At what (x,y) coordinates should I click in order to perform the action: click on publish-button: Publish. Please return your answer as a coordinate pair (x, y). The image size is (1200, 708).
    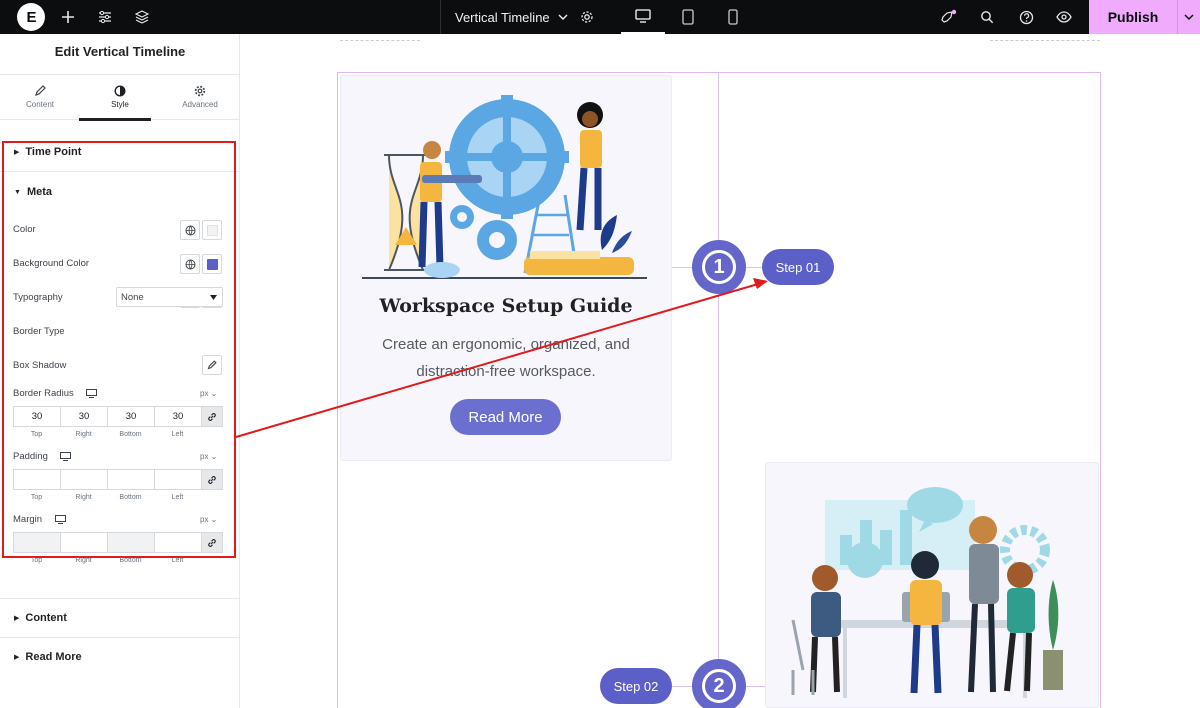
    Looking at the image, I should click on (1133, 17).